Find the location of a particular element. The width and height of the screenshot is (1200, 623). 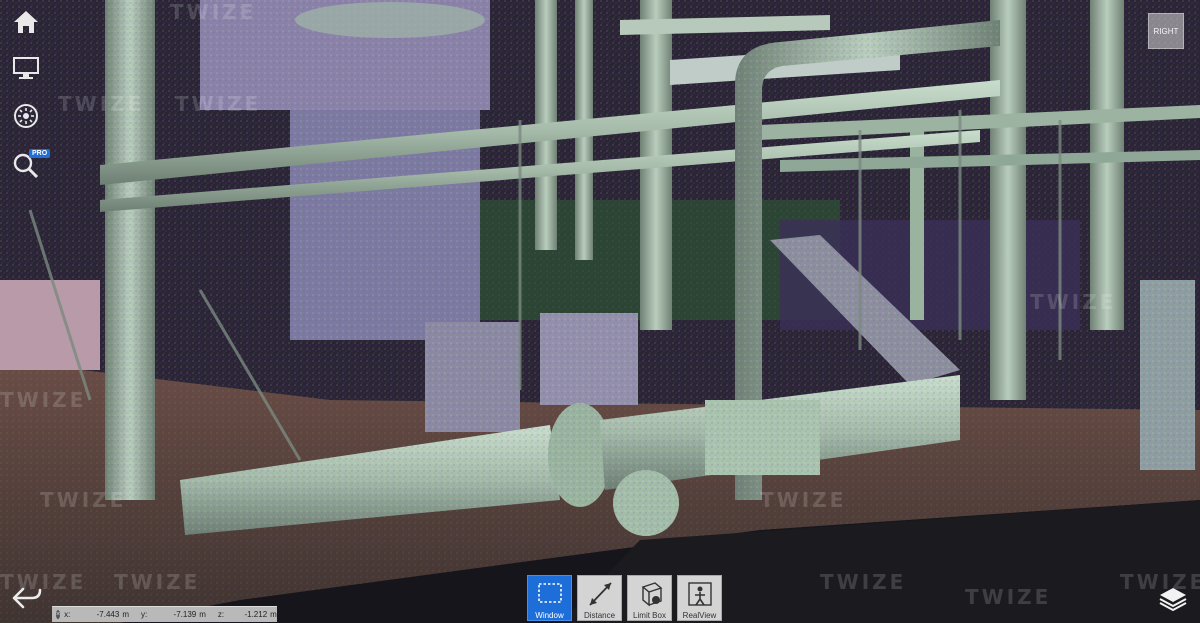

distance-tool-button: Distance is located at coordinates (599, 598).